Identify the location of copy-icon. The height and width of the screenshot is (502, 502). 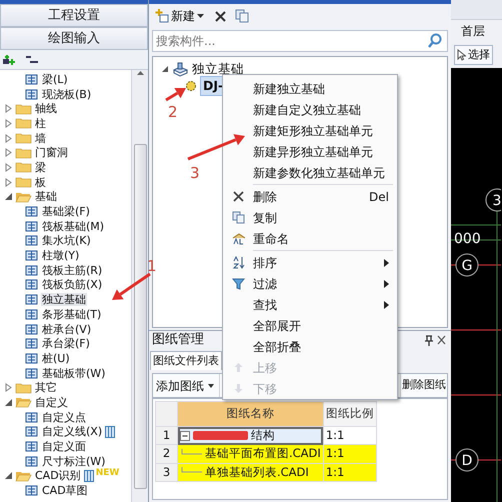
(242, 16).